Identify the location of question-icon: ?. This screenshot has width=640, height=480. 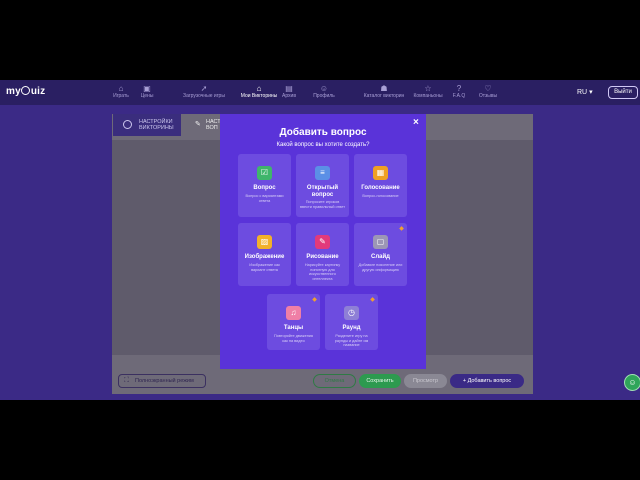
(459, 88).